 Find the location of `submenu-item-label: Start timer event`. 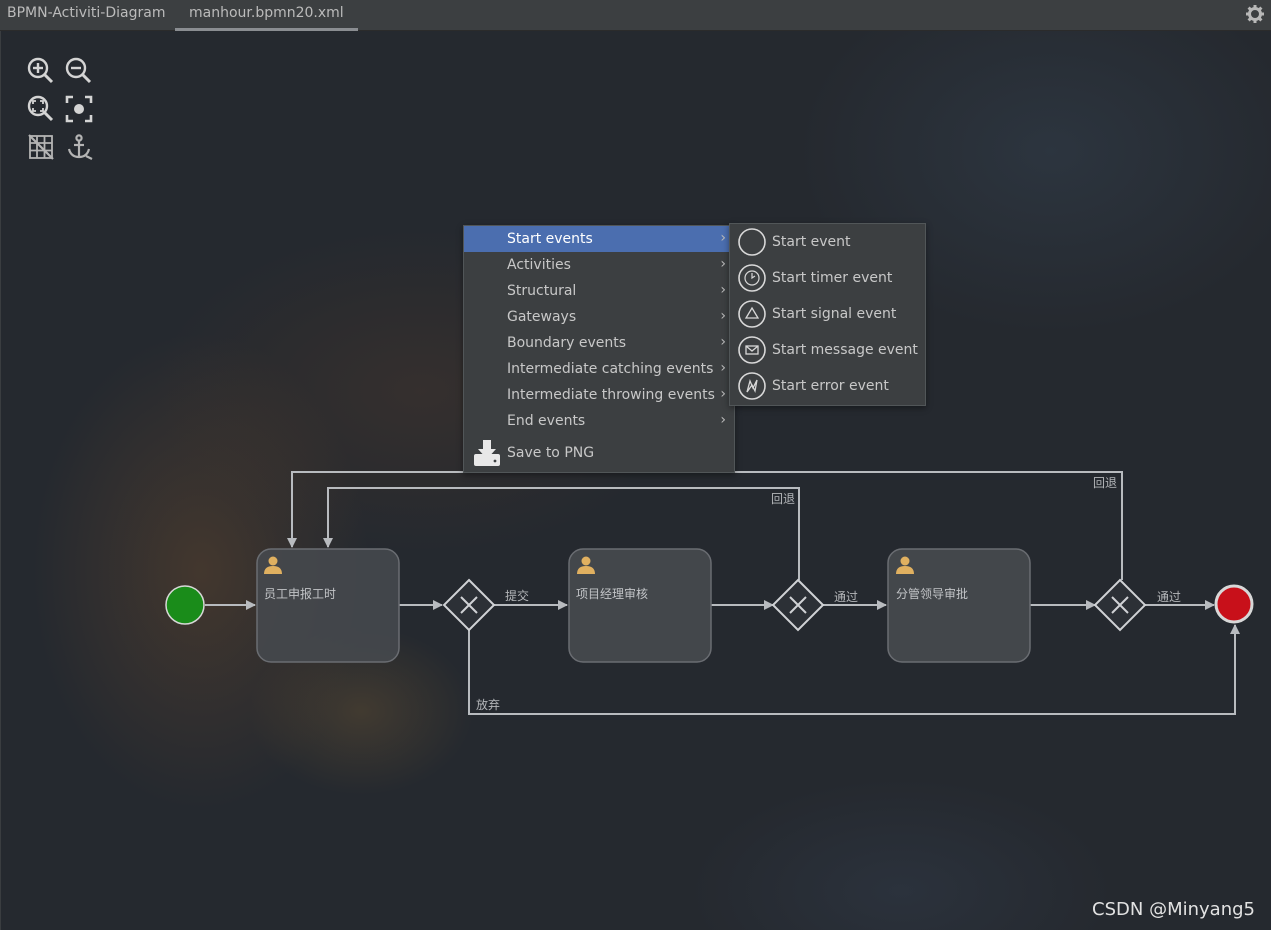

submenu-item-label: Start timer event is located at coordinates (832, 278).